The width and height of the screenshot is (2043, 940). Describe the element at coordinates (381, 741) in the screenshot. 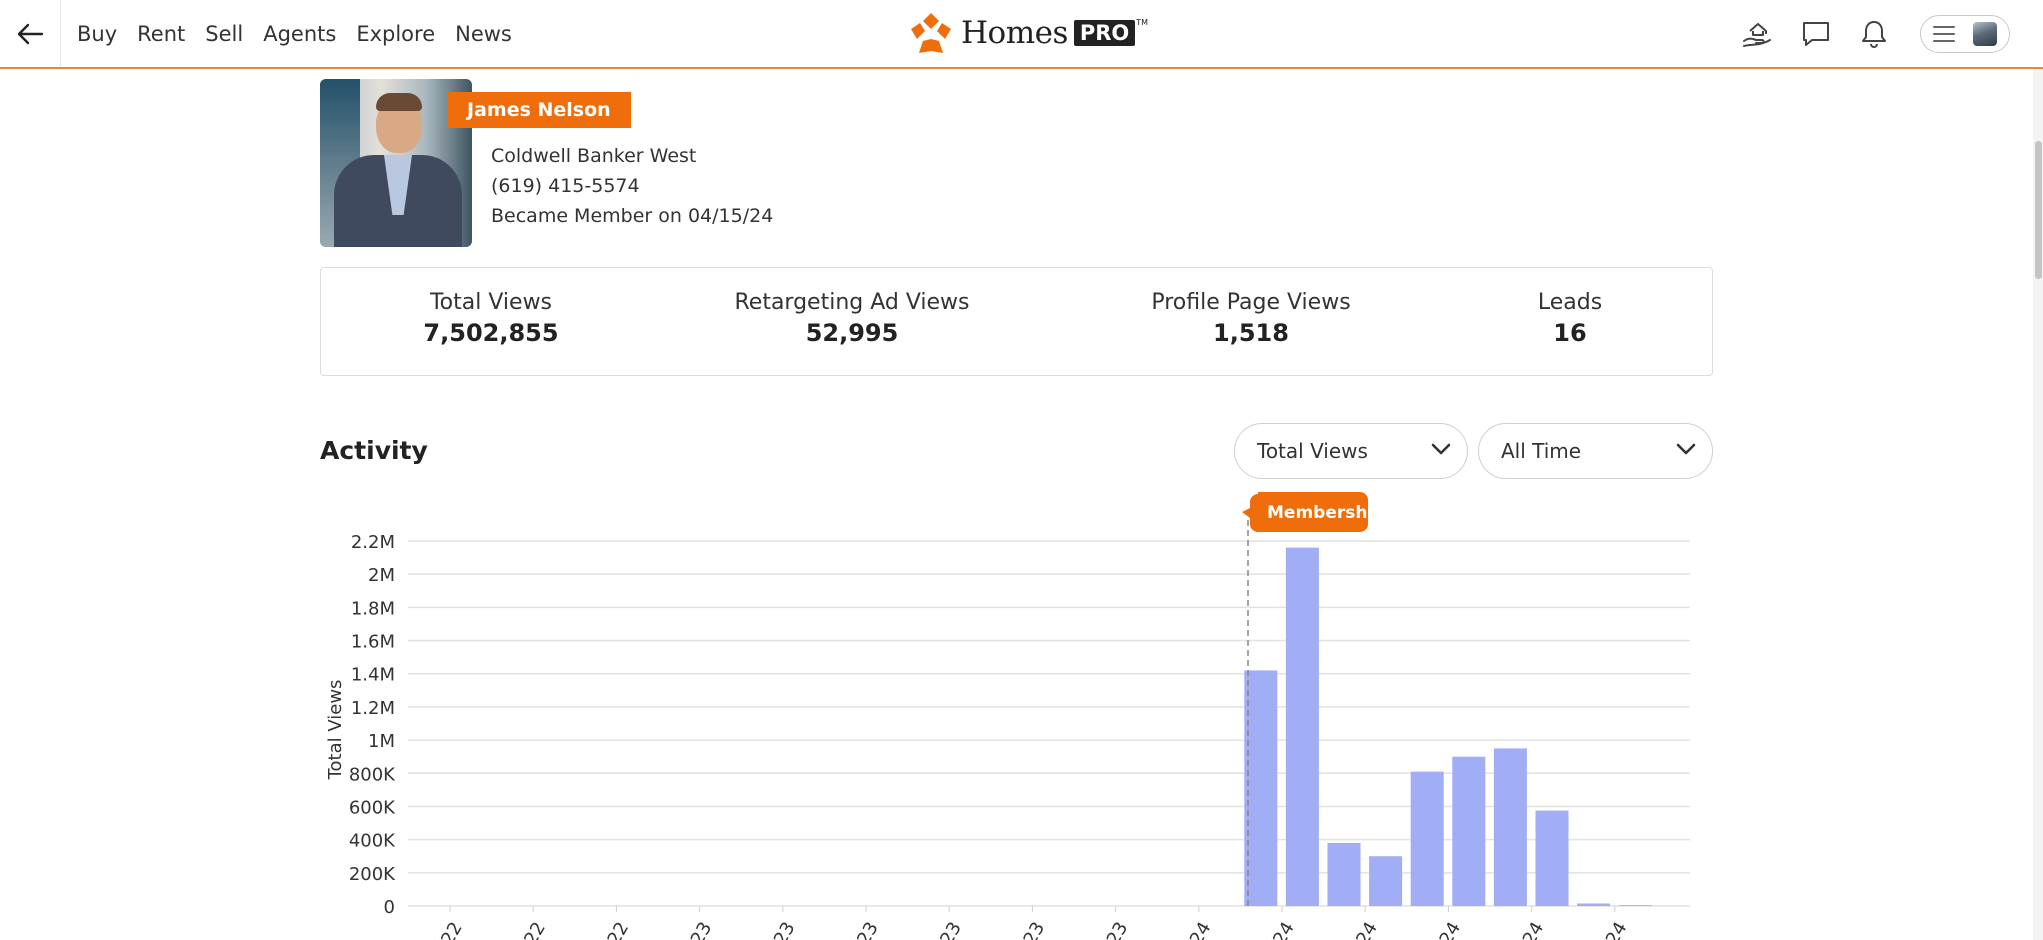

I see `y-tick-label: 1M` at that location.